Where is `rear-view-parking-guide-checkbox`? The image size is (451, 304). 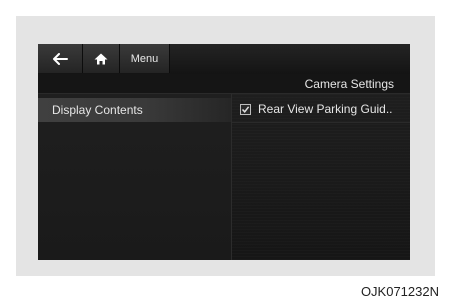 rear-view-parking-guide-checkbox is located at coordinates (245, 109).